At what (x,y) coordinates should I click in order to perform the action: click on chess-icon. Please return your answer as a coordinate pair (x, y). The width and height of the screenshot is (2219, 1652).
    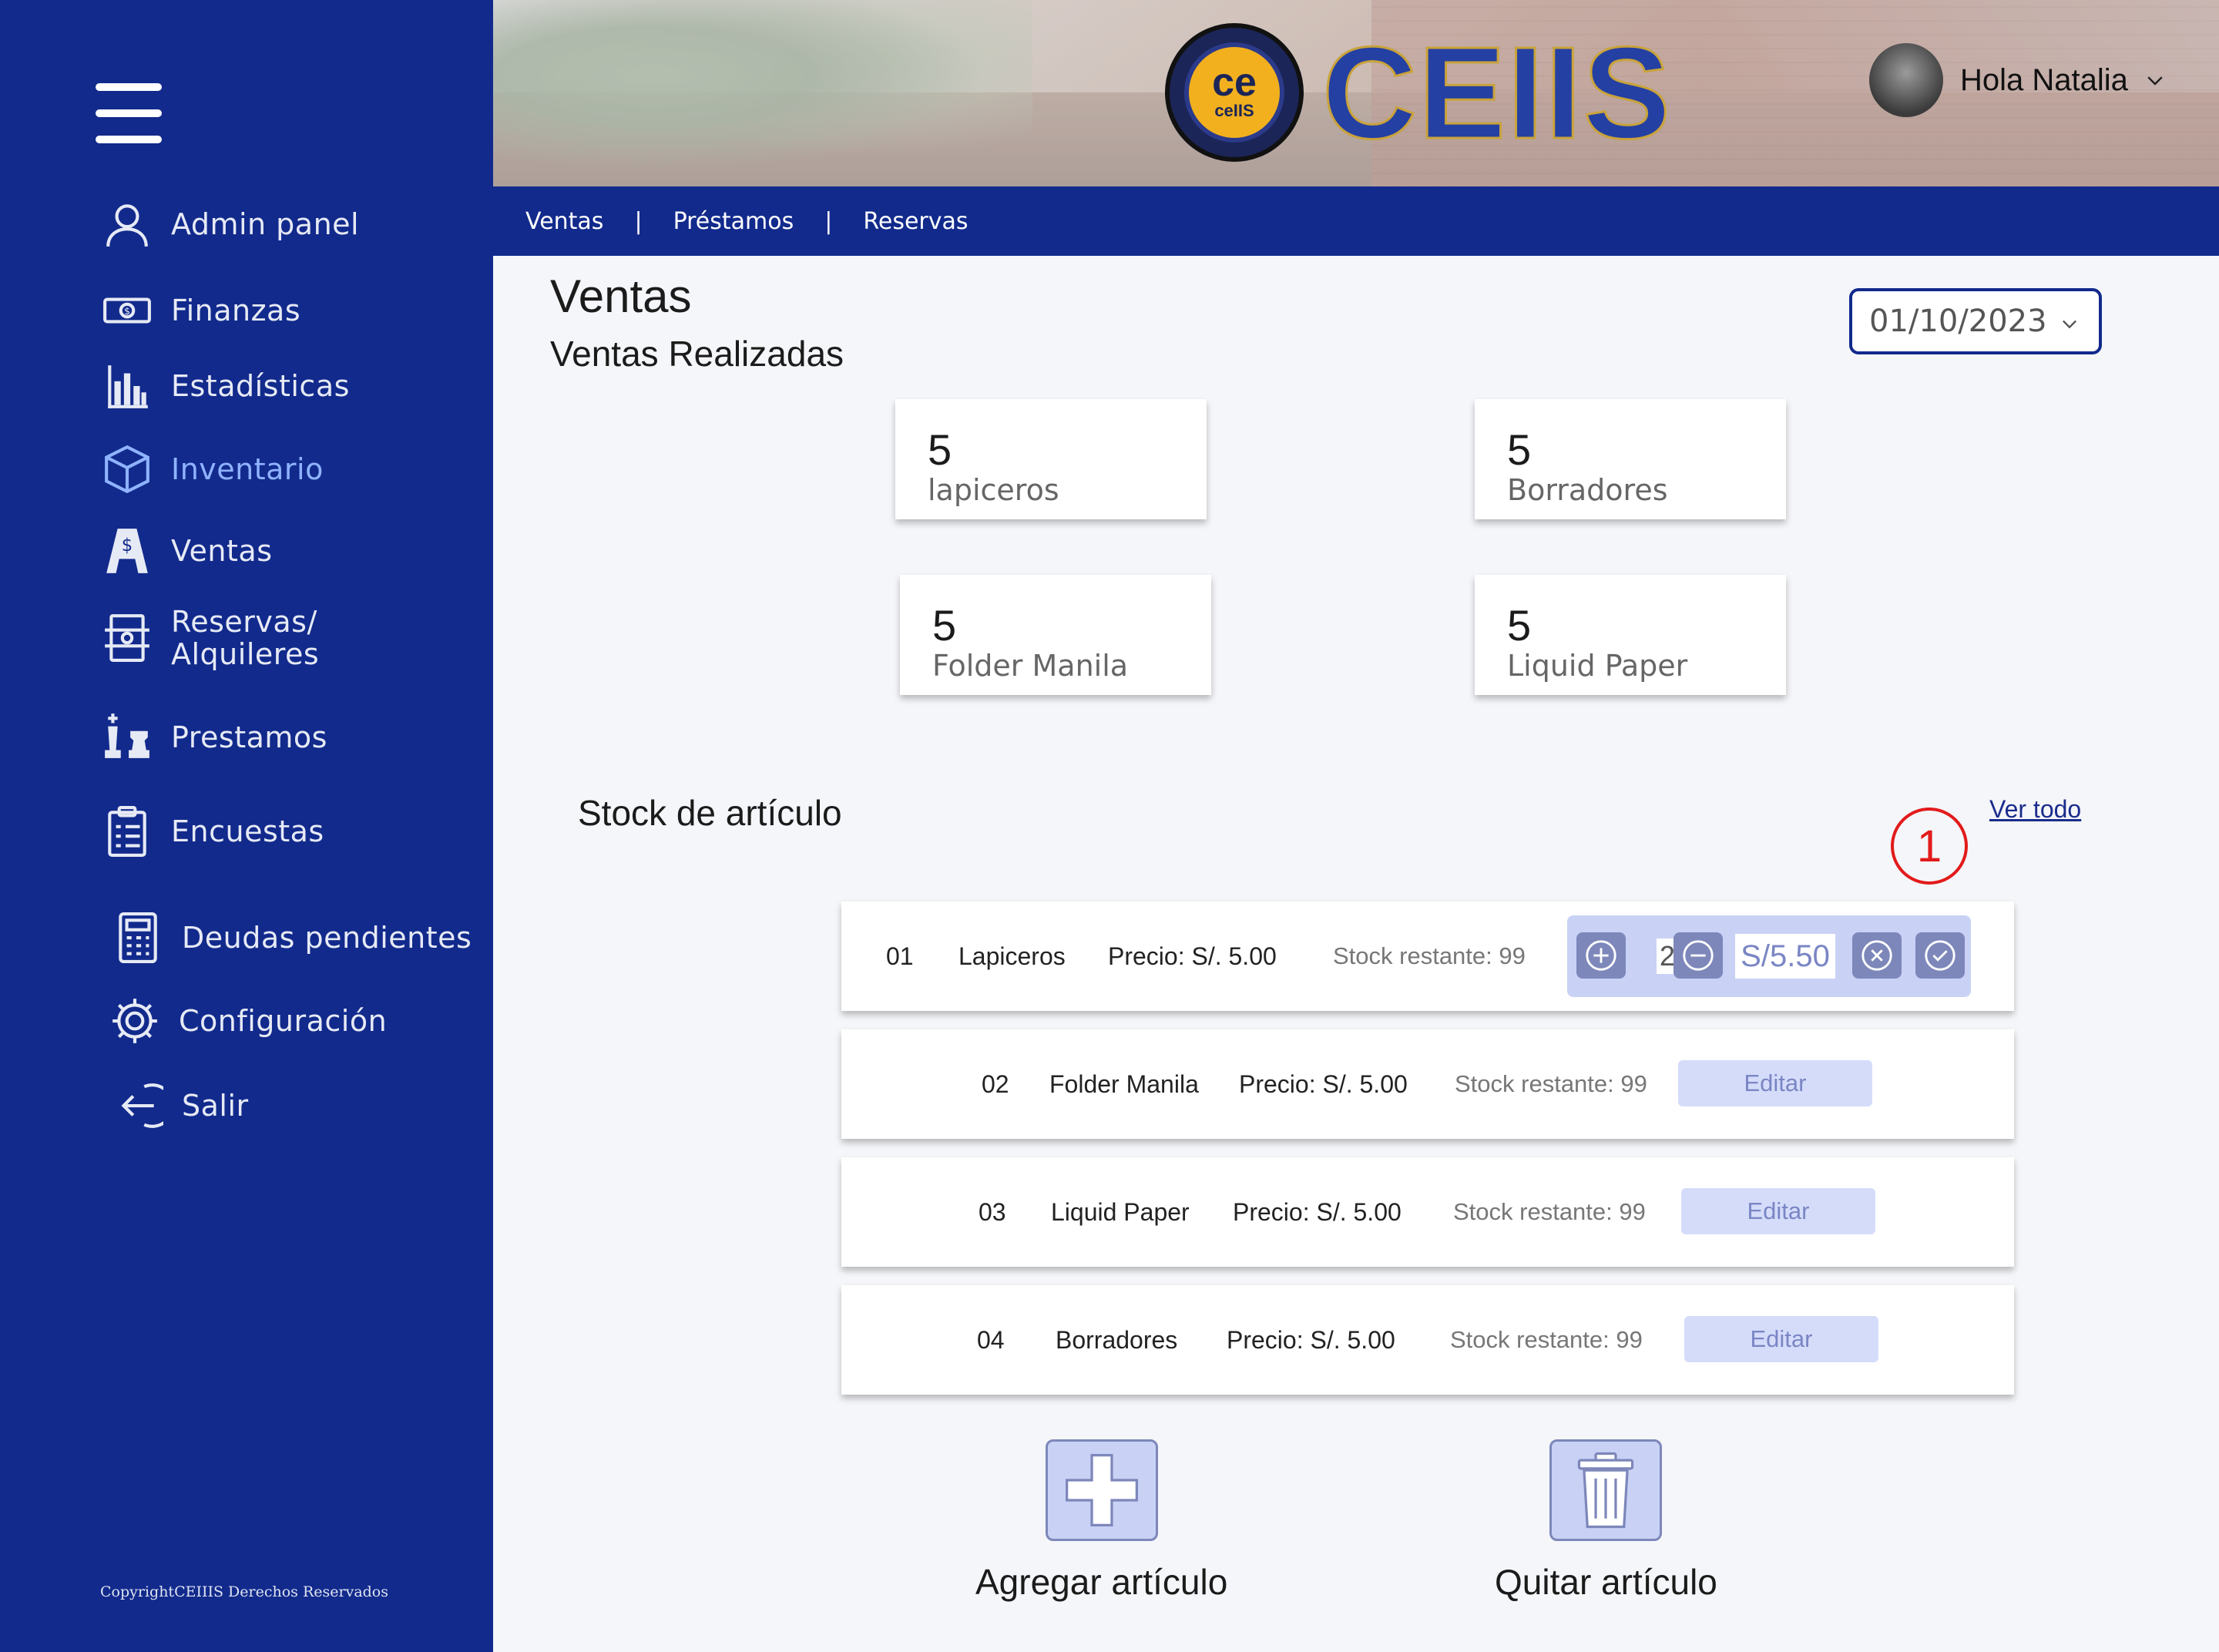
    Looking at the image, I should click on (127, 737).